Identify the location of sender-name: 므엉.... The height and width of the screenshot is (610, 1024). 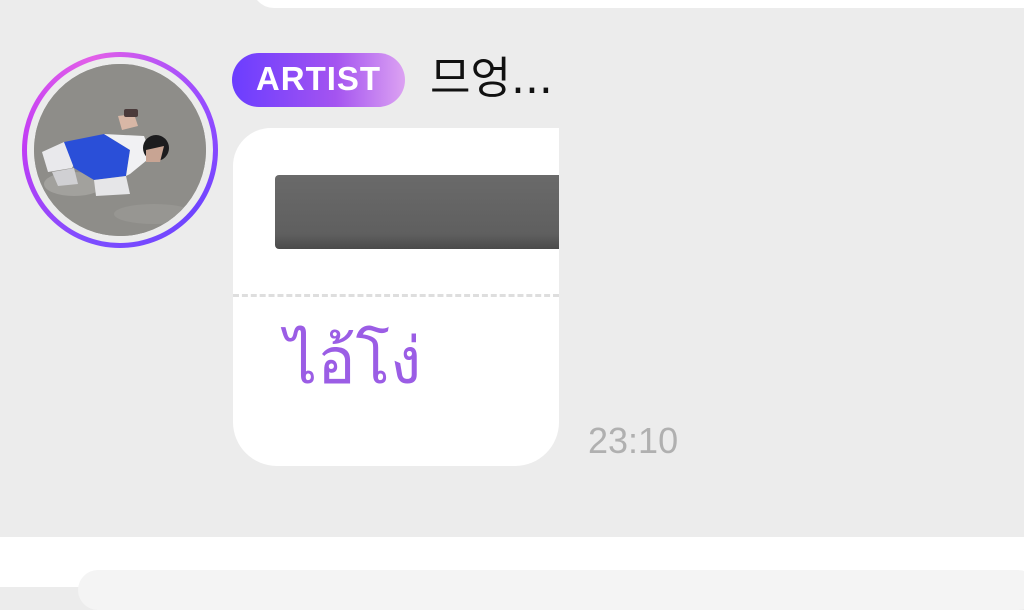
(491, 78).